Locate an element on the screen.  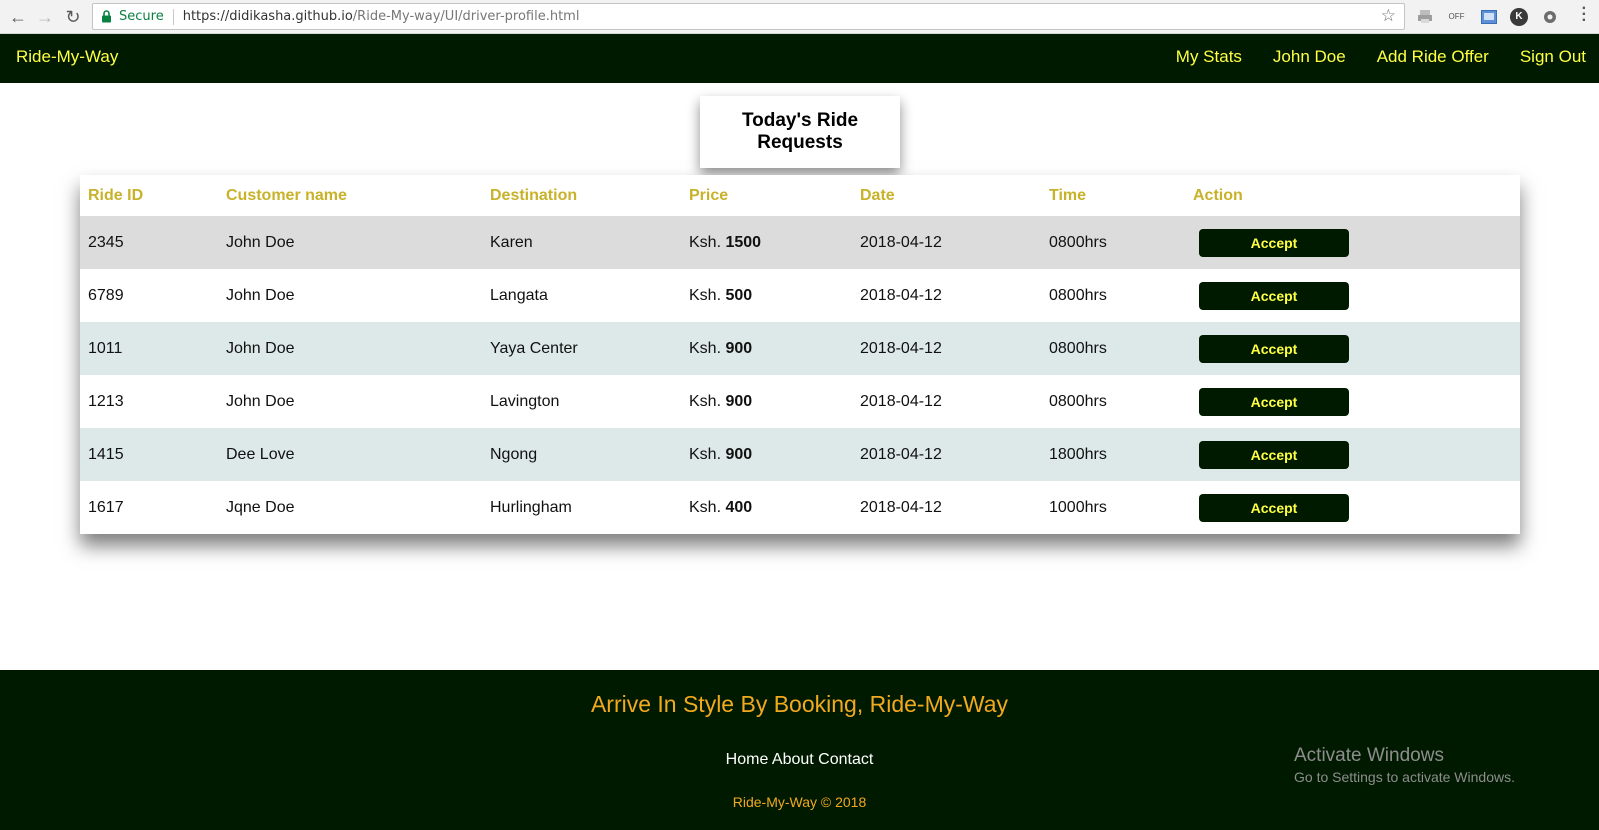
reload-icon: ↻ is located at coordinates (73, 17).